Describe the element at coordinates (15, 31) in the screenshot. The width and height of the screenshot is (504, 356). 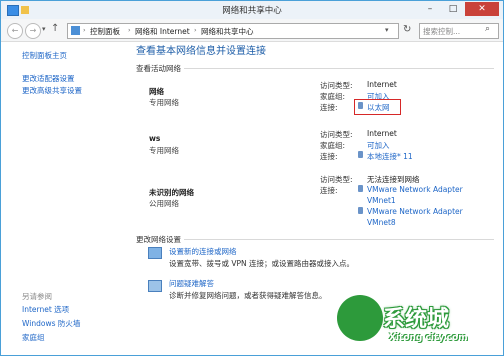
I see `back-button: ←` at that location.